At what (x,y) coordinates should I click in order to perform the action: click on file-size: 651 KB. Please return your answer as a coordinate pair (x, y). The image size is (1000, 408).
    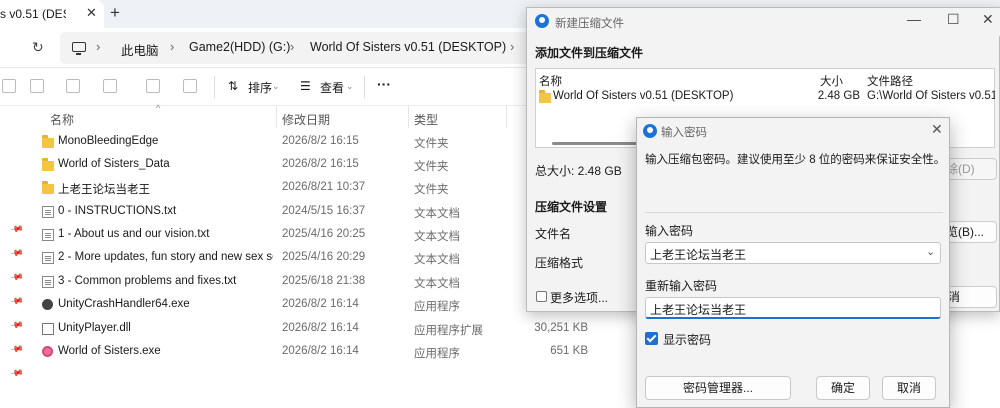
    Looking at the image, I should click on (569, 351).